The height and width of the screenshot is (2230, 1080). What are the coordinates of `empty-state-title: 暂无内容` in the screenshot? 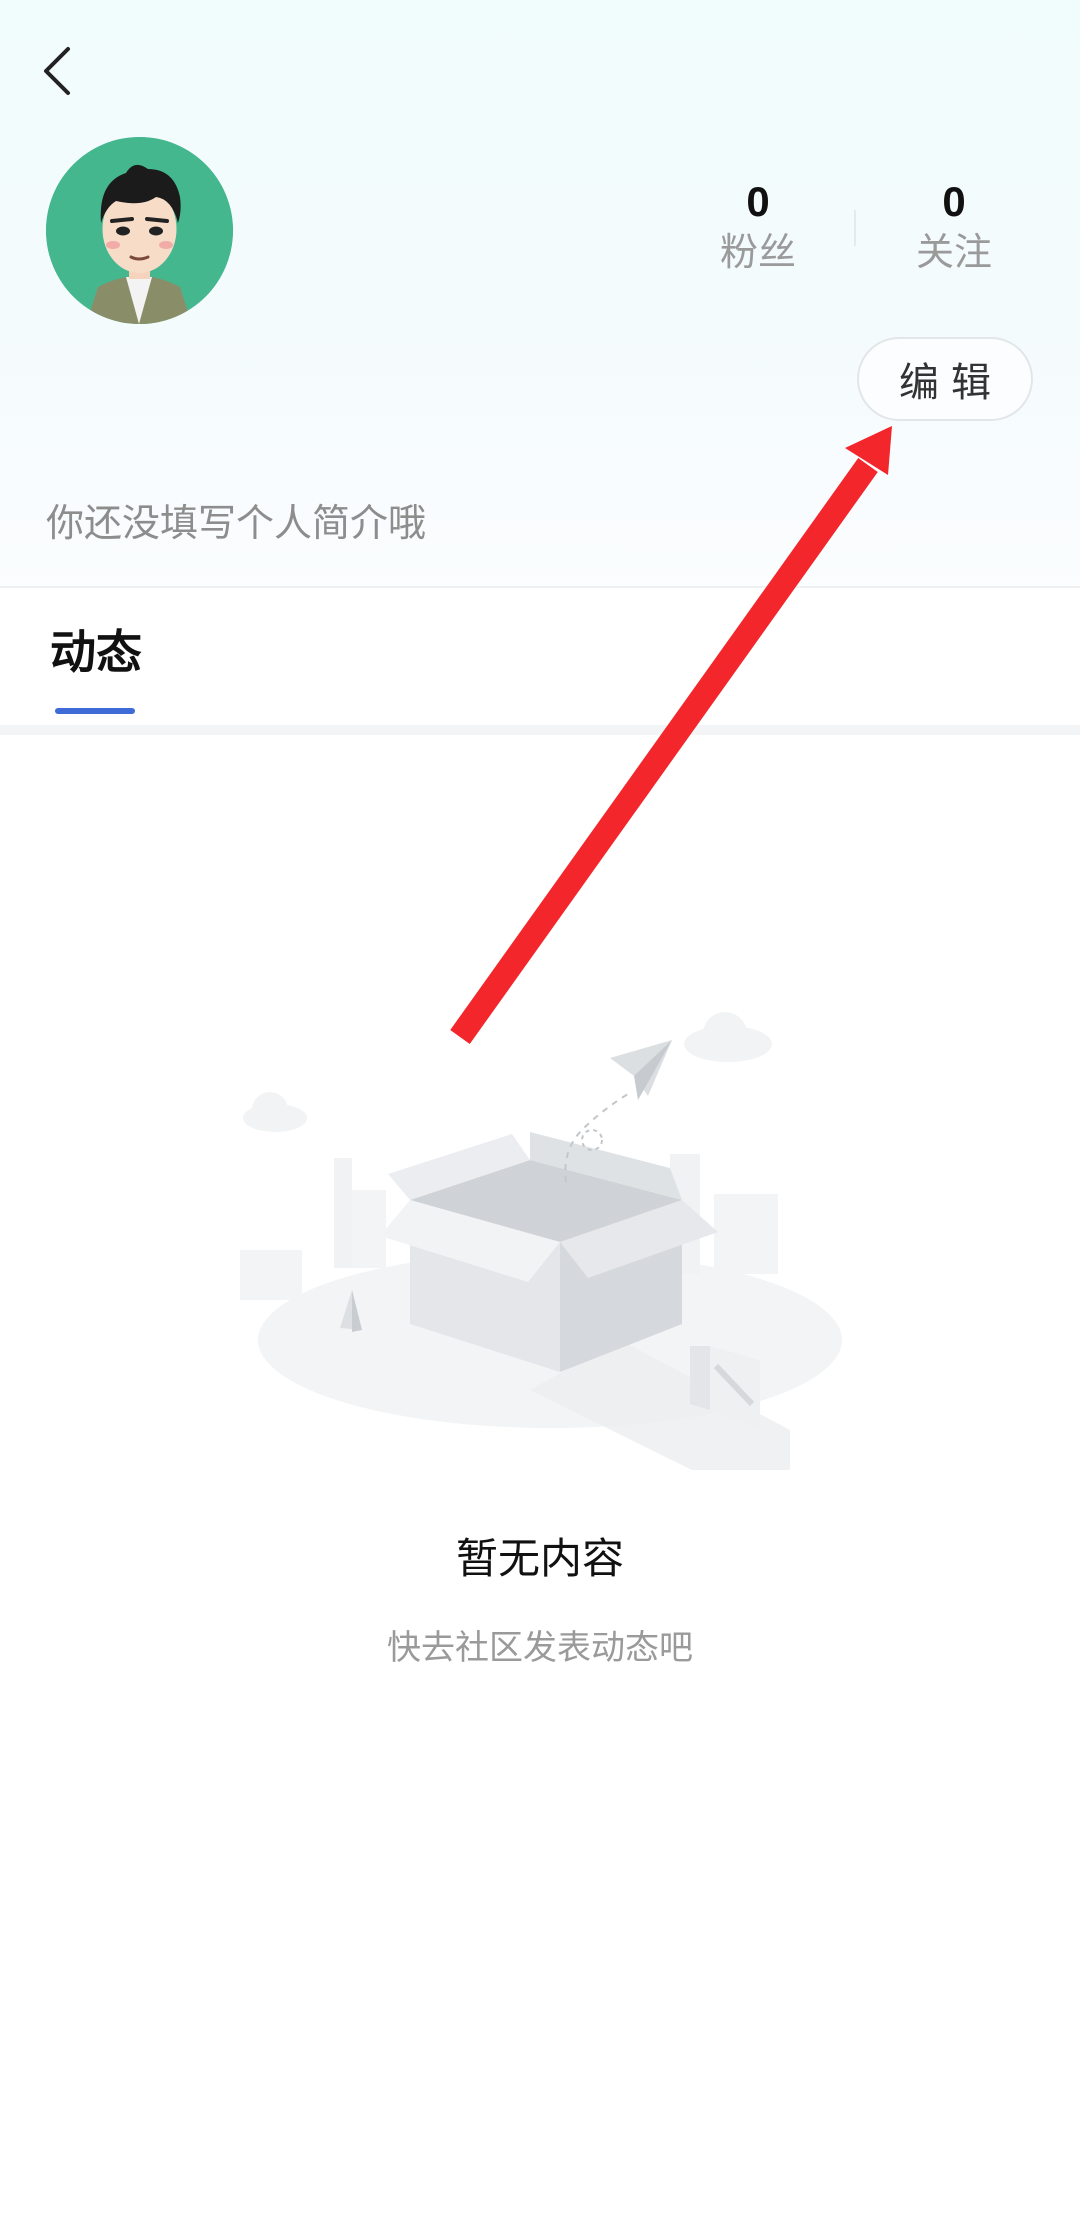 It's located at (539, 1558).